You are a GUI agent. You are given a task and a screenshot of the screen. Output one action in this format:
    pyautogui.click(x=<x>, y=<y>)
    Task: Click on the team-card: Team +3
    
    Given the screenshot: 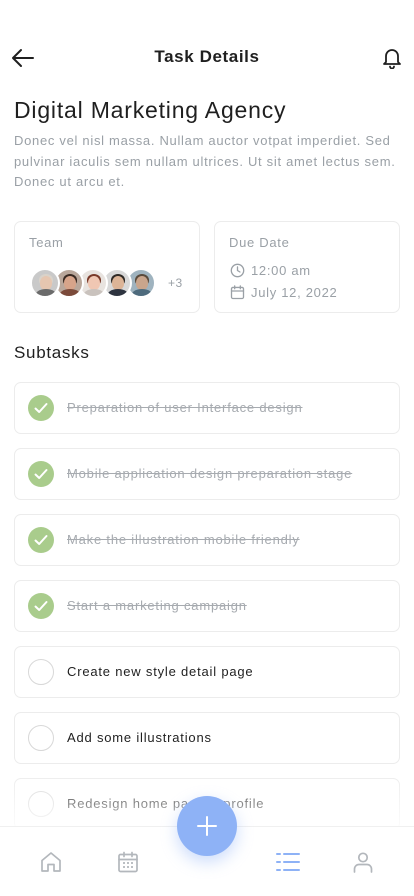 What is the action you would take?
    pyautogui.click(x=107, y=267)
    